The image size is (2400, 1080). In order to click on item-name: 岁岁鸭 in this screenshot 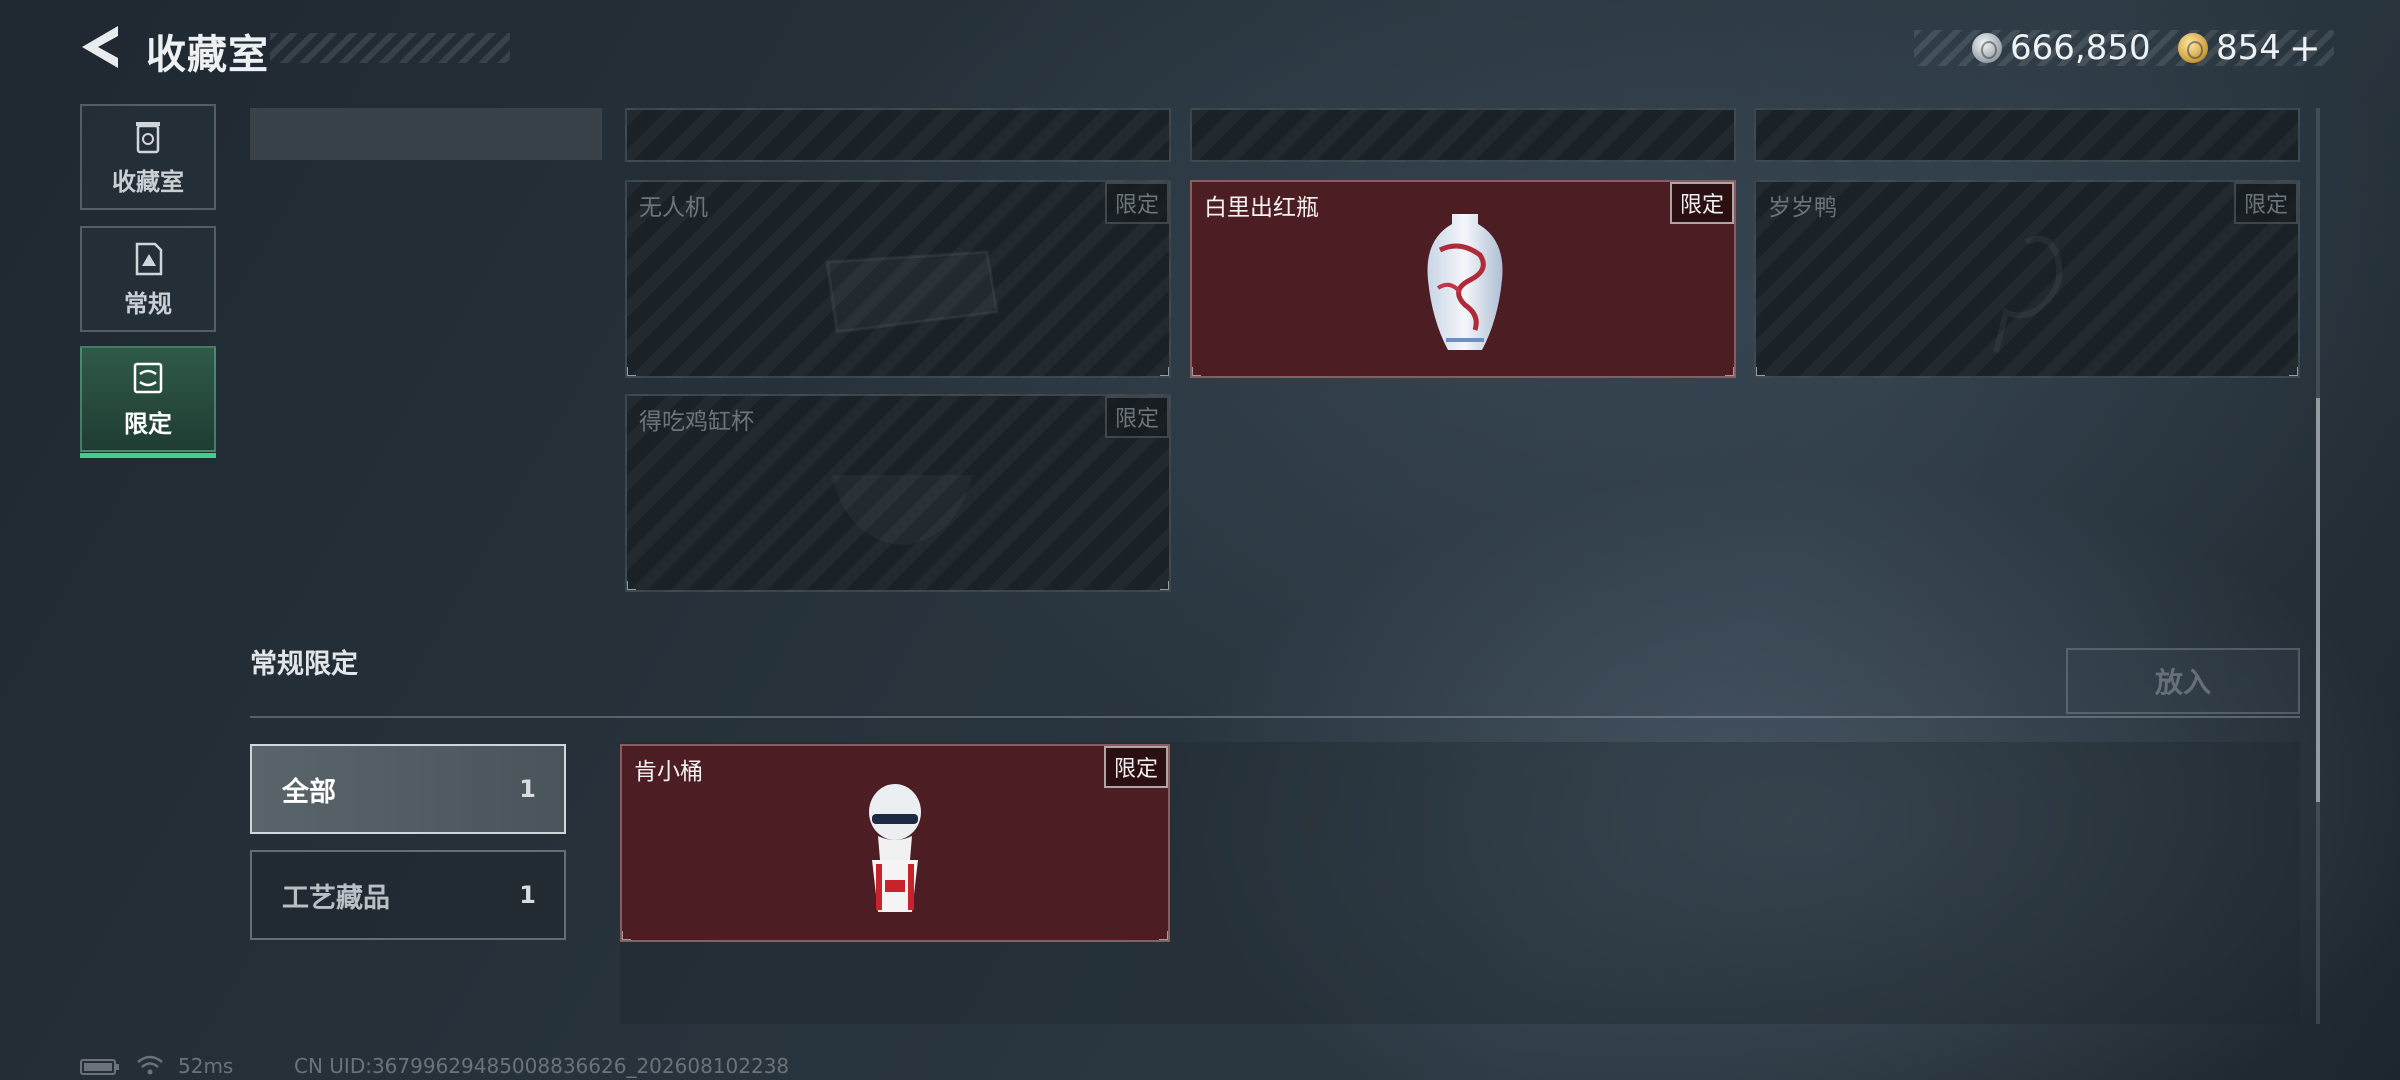, I will do `click(1802, 208)`.